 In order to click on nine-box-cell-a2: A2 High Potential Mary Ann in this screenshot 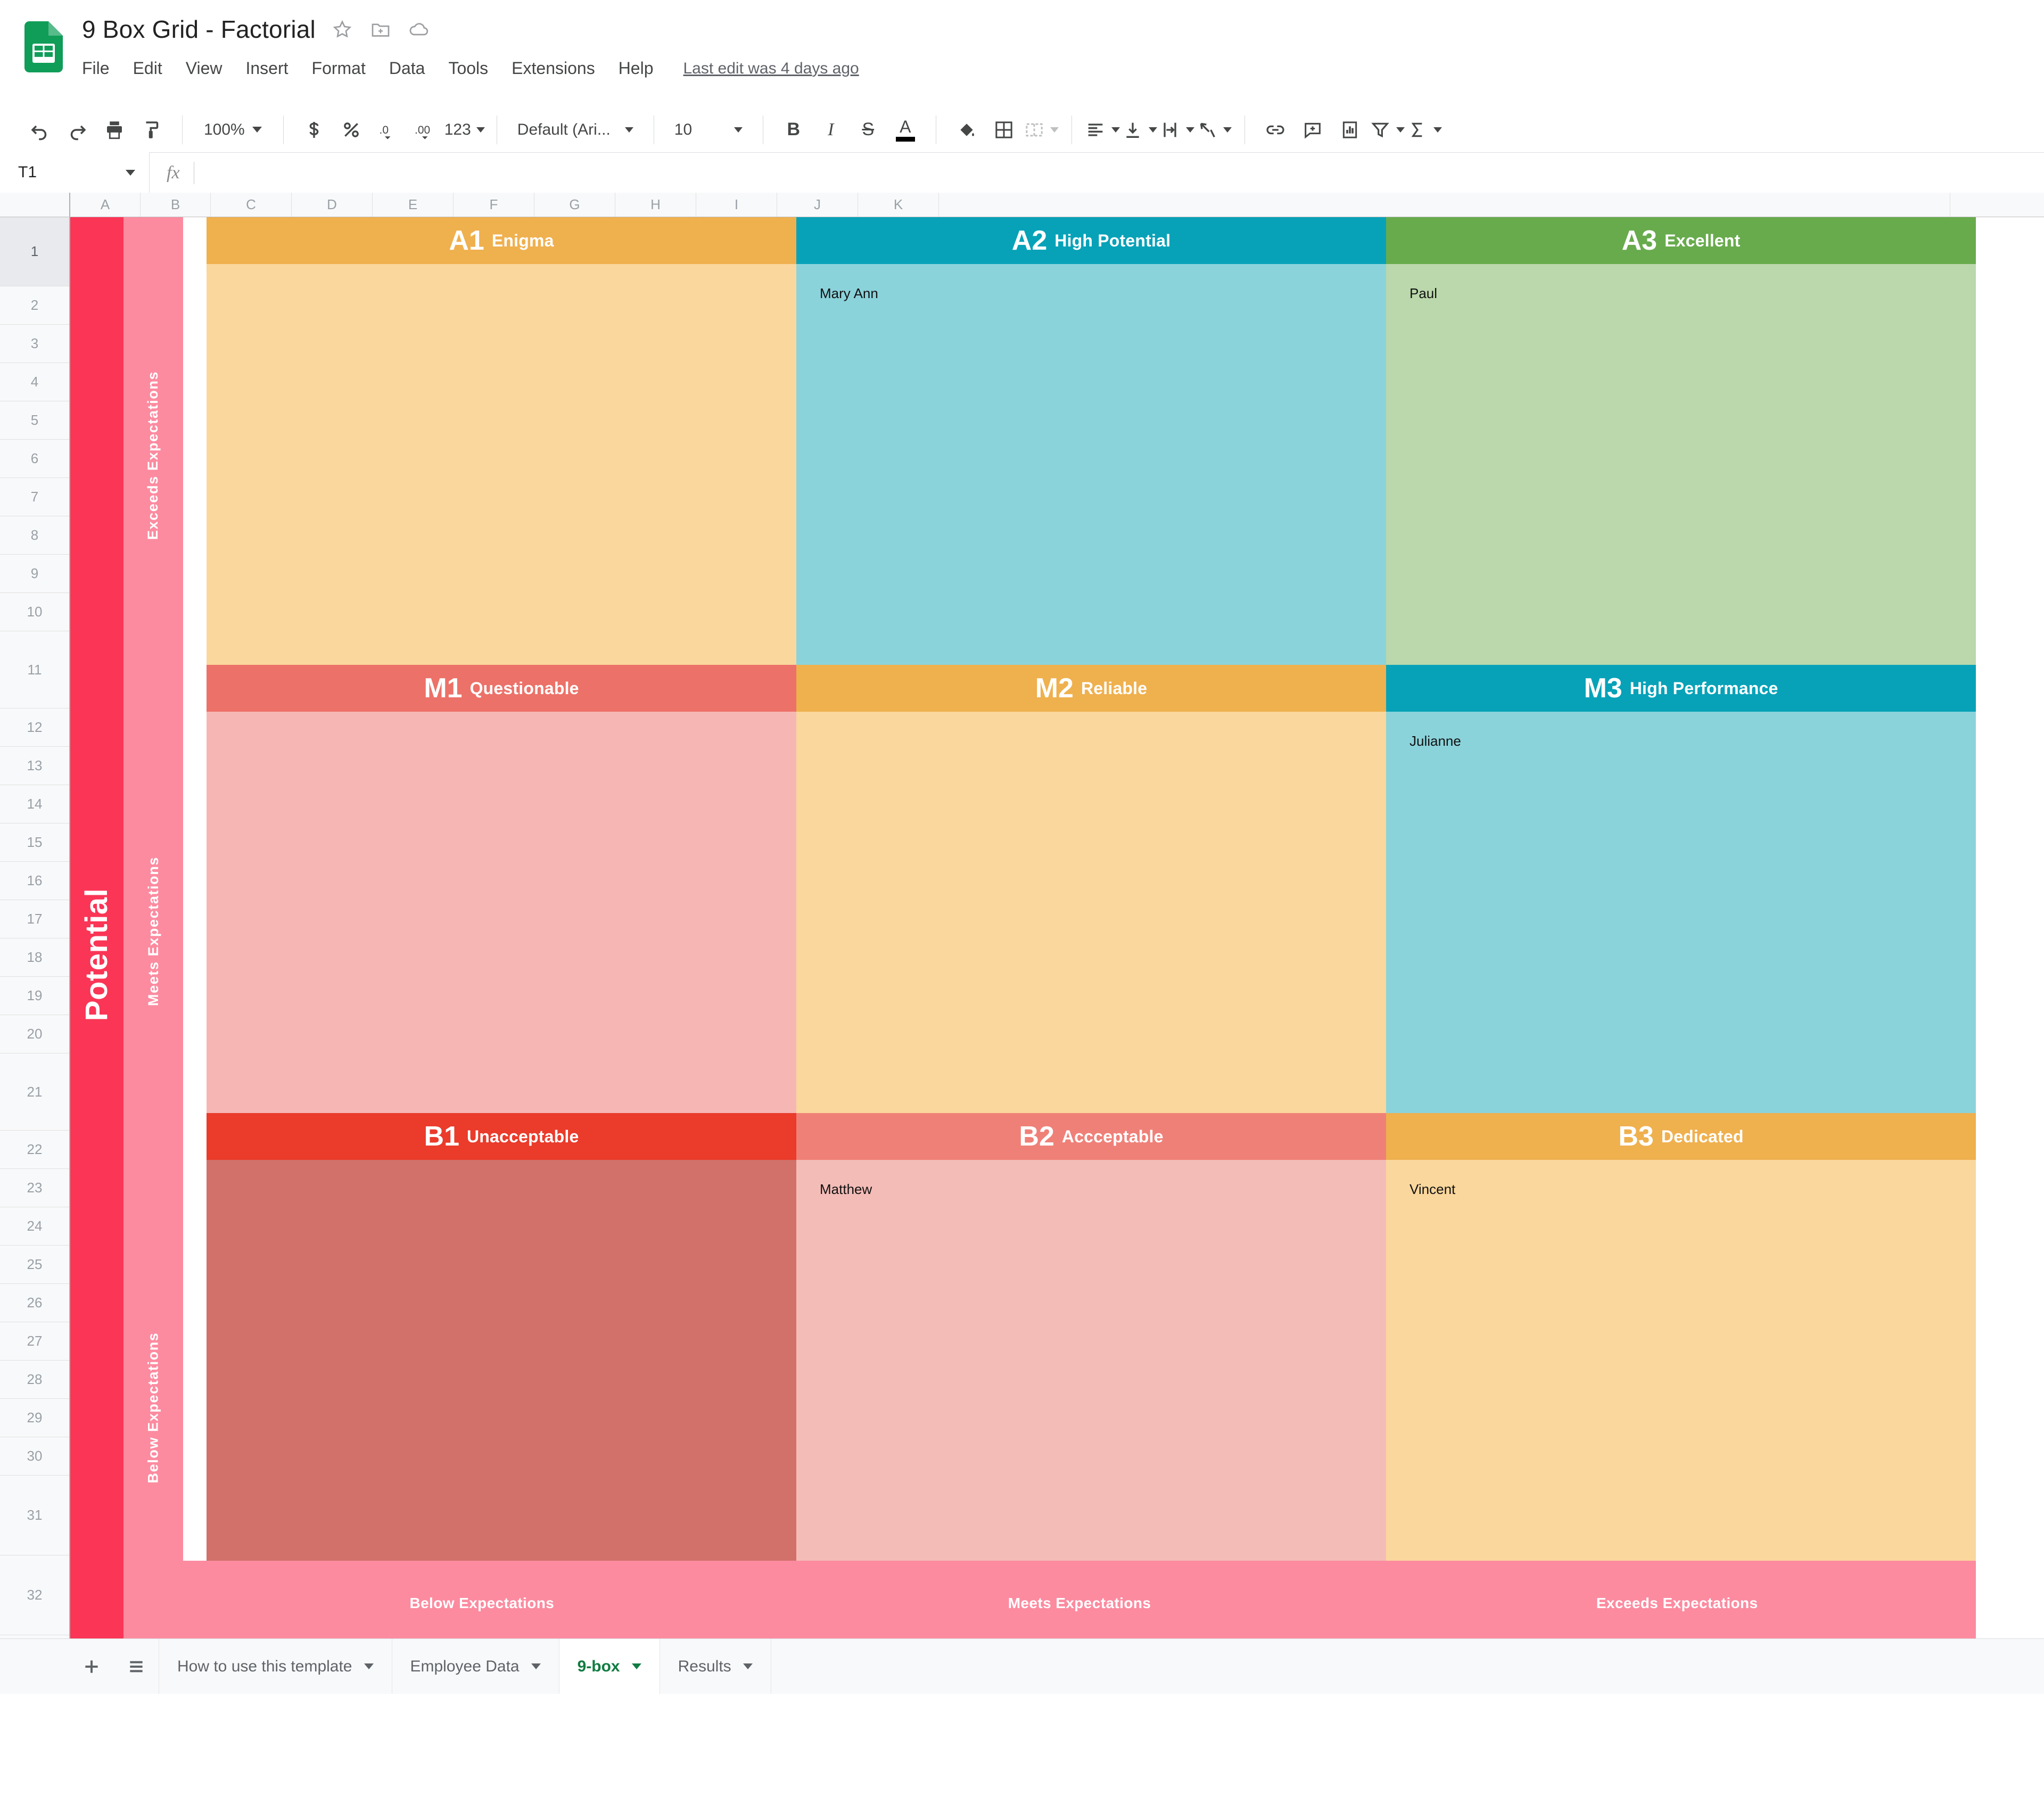, I will do `click(1091, 441)`.